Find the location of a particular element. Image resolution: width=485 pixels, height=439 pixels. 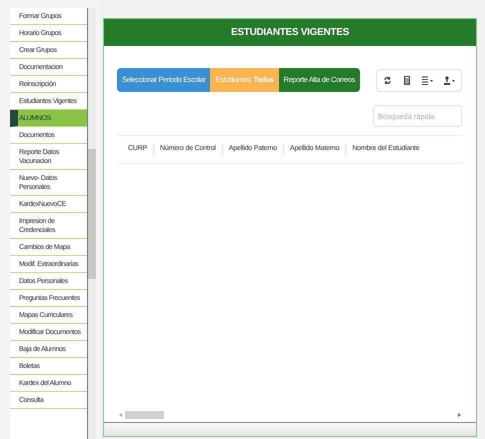

panel-title: ESTUDIANTES VIGENTES is located at coordinates (290, 32).